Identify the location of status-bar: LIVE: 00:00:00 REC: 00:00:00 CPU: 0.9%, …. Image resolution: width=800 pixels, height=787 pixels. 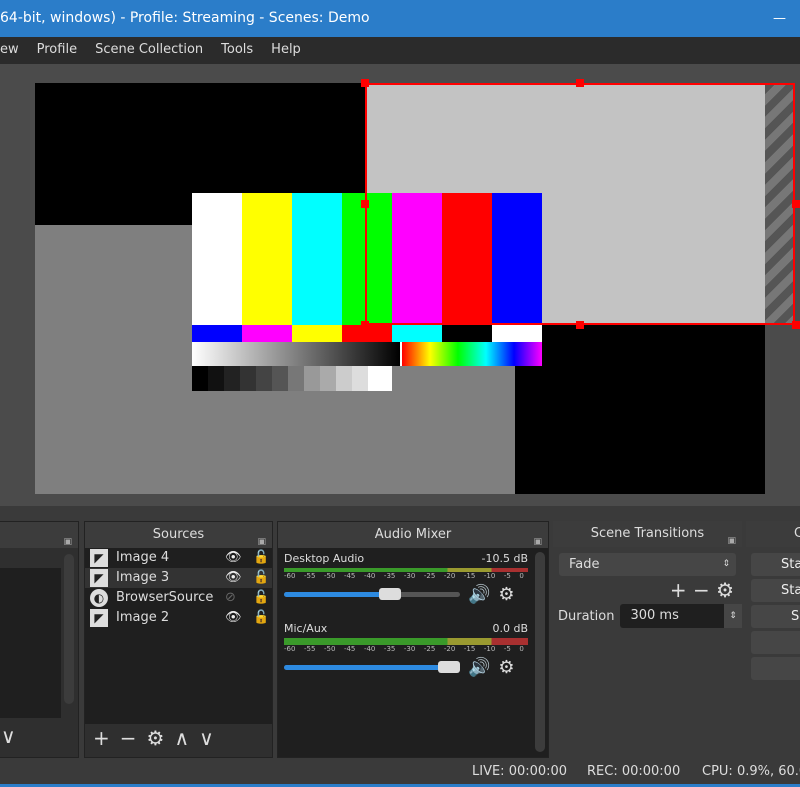
(400, 772).